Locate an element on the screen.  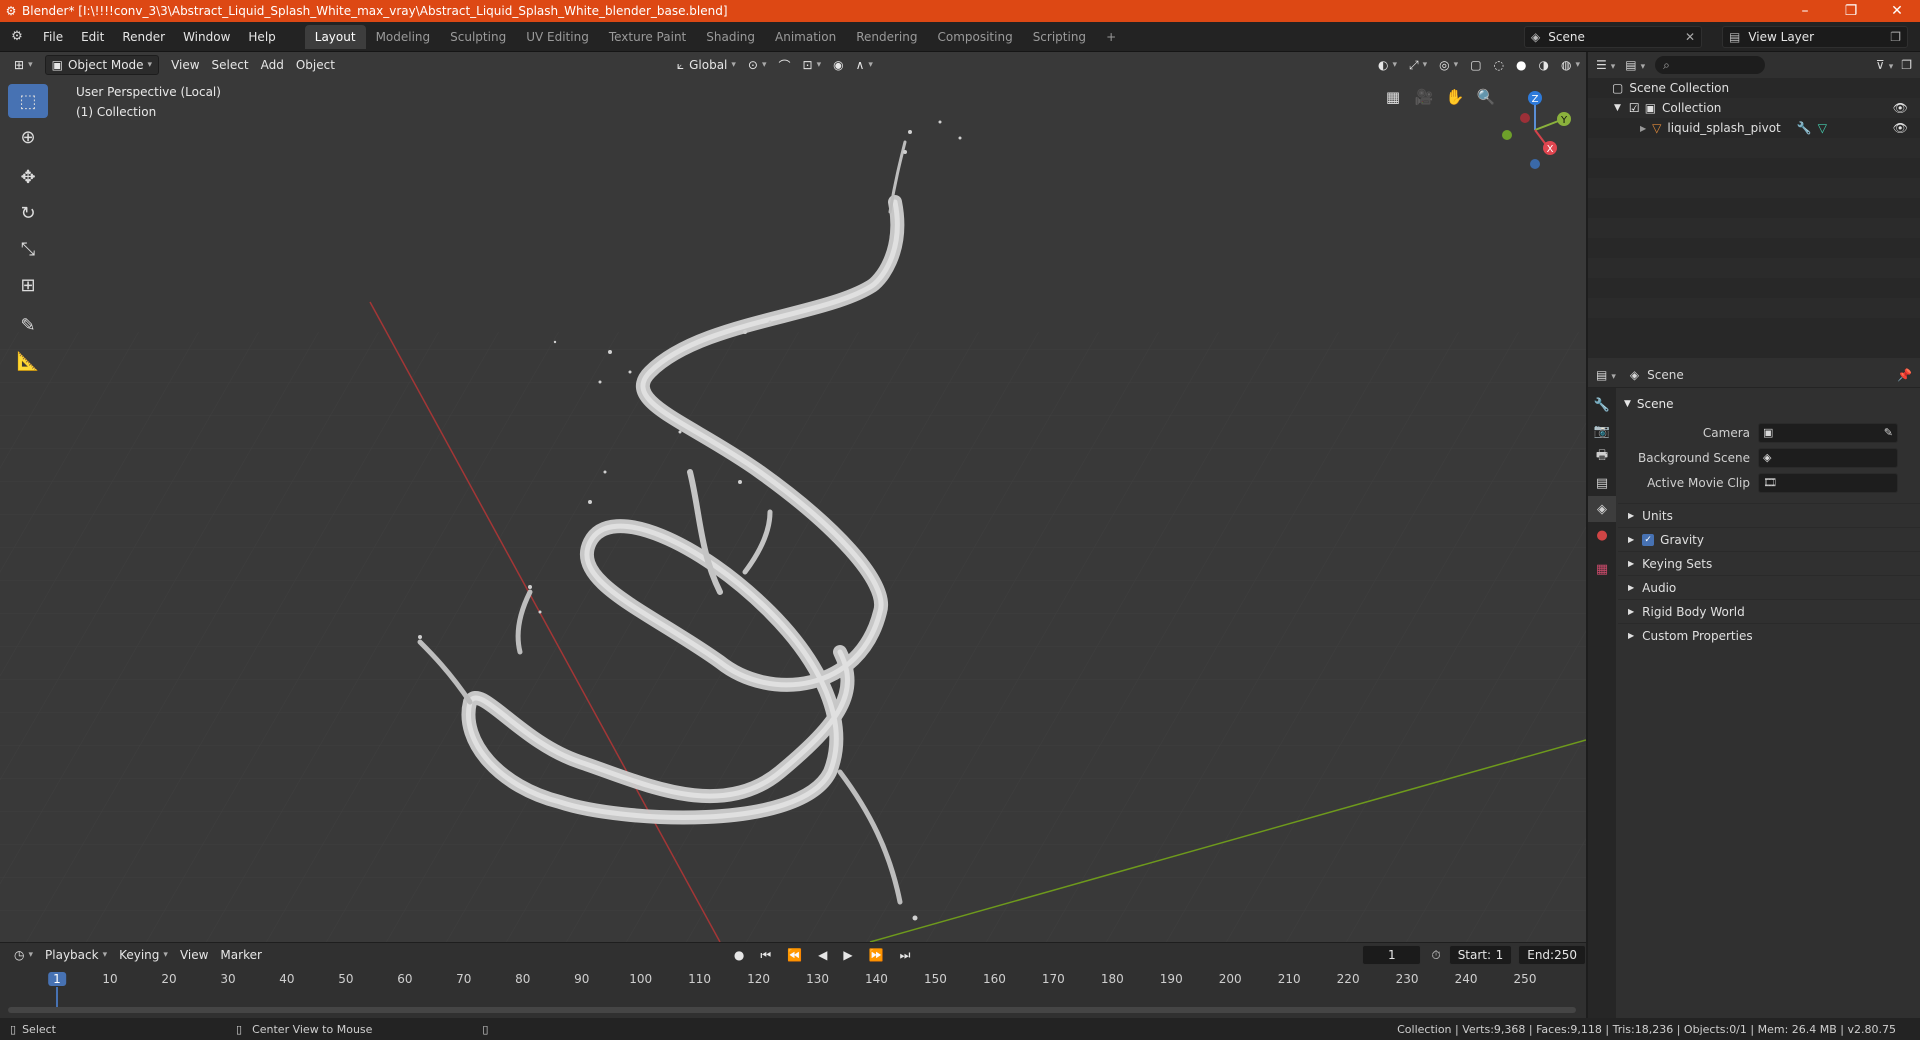
active-movie-clip-field: 🎞 is located at coordinates (1828, 482).